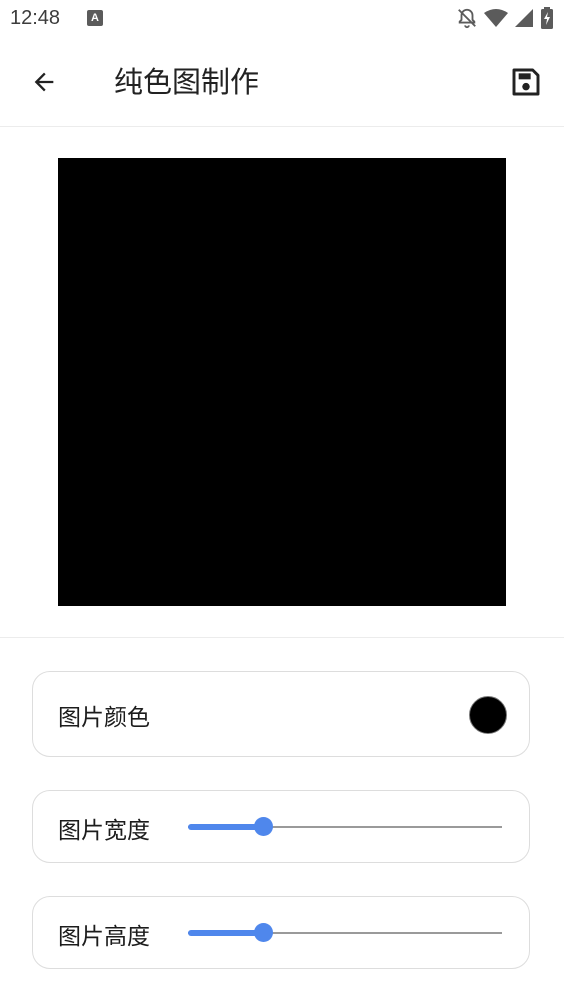 Image resolution: width=564 pixels, height=1002 pixels. Describe the element at coordinates (226, 827) in the screenshot. I see `width-slider-fill` at that location.